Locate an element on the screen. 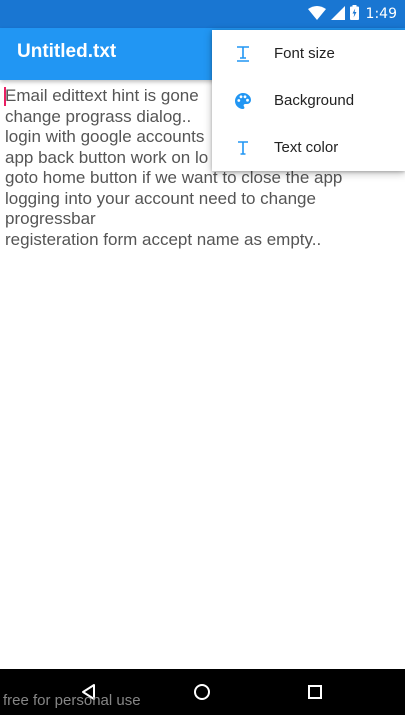  menu-item-font-size: Font size is located at coordinates (308, 53).